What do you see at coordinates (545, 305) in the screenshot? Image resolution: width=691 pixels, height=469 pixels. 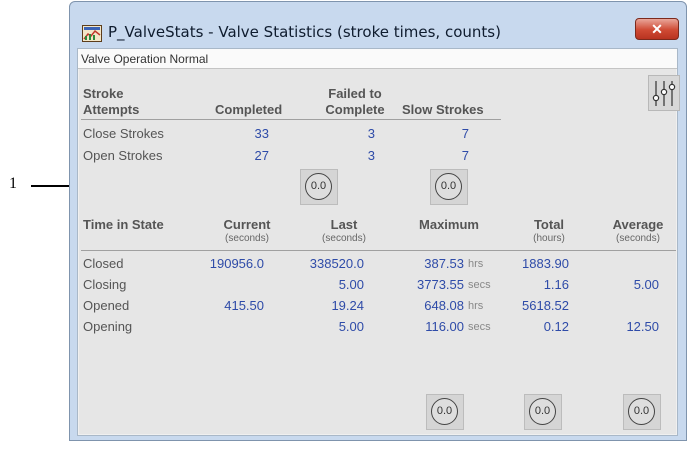 I see `total-value: 5618.52` at bounding box center [545, 305].